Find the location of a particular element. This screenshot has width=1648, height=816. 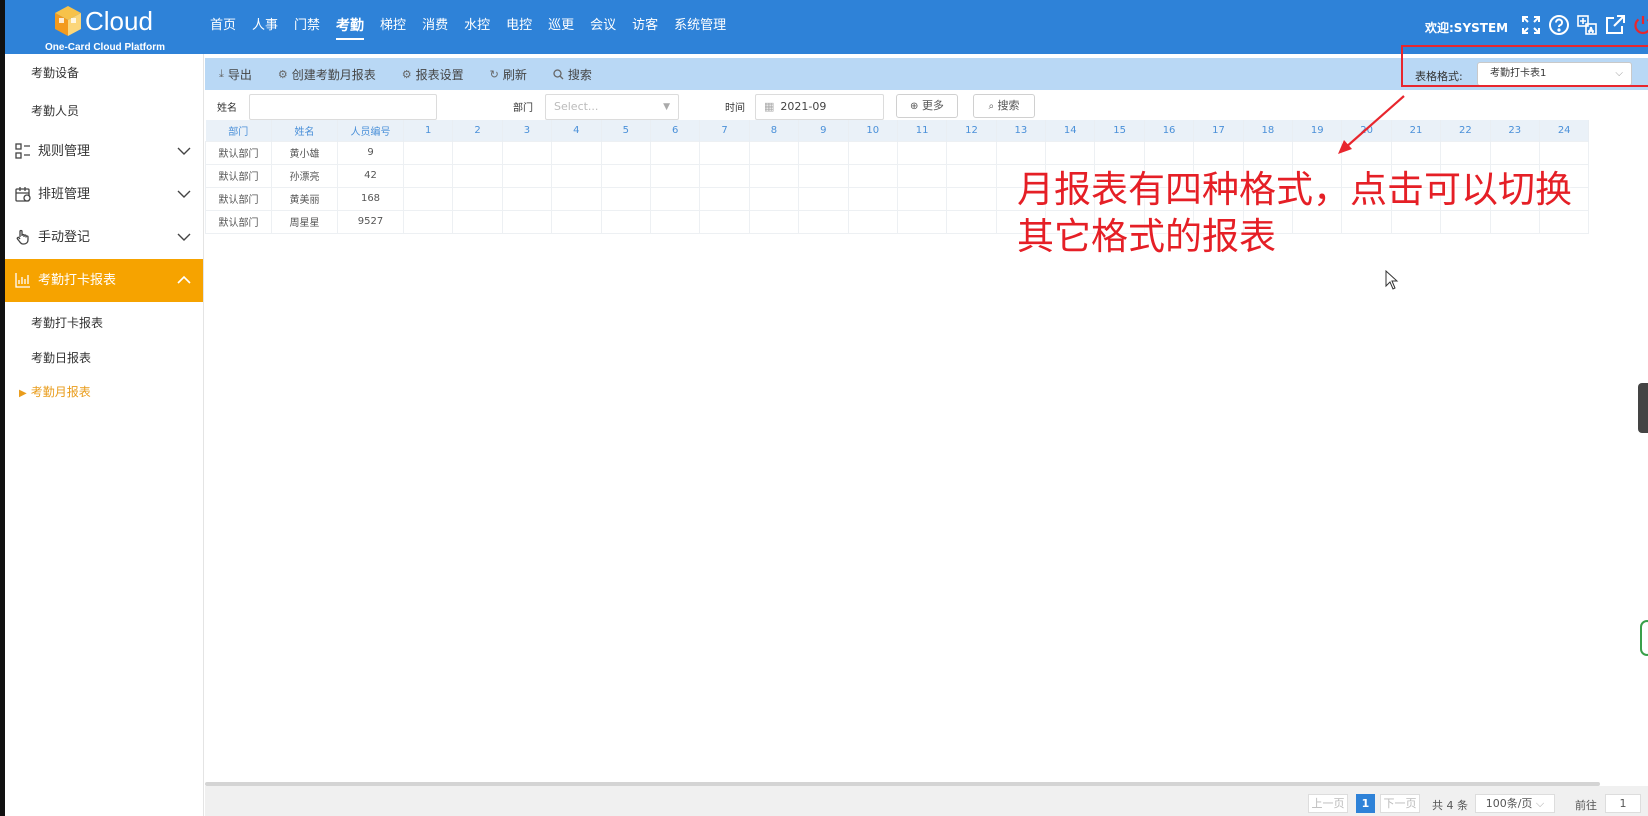

language-icon is located at coordinates (1587, 25).